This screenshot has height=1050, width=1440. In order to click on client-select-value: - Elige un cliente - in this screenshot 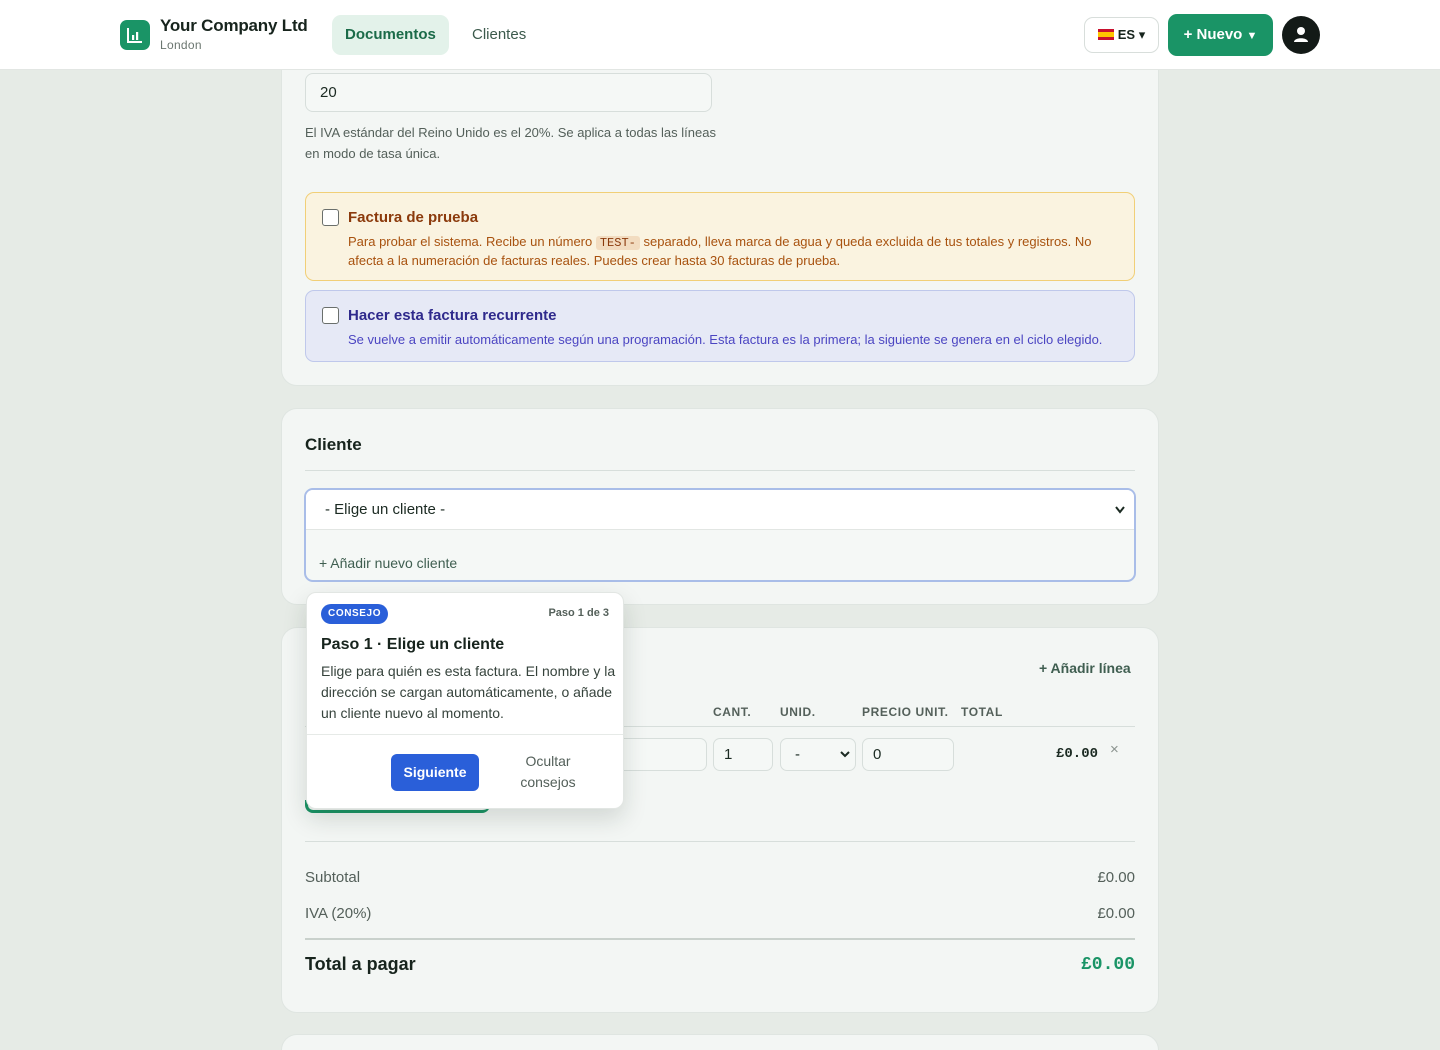, I will do `click(385, 509)`.